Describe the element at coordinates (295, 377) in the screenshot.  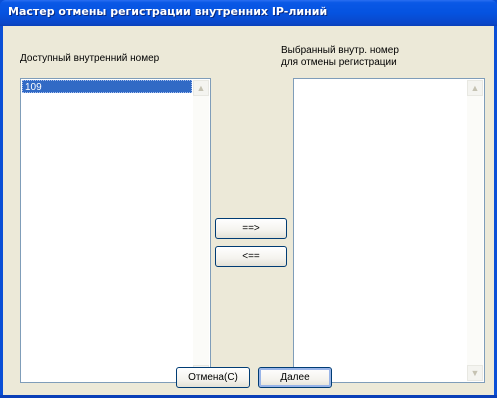
I see `next-button: Далее` at that location.